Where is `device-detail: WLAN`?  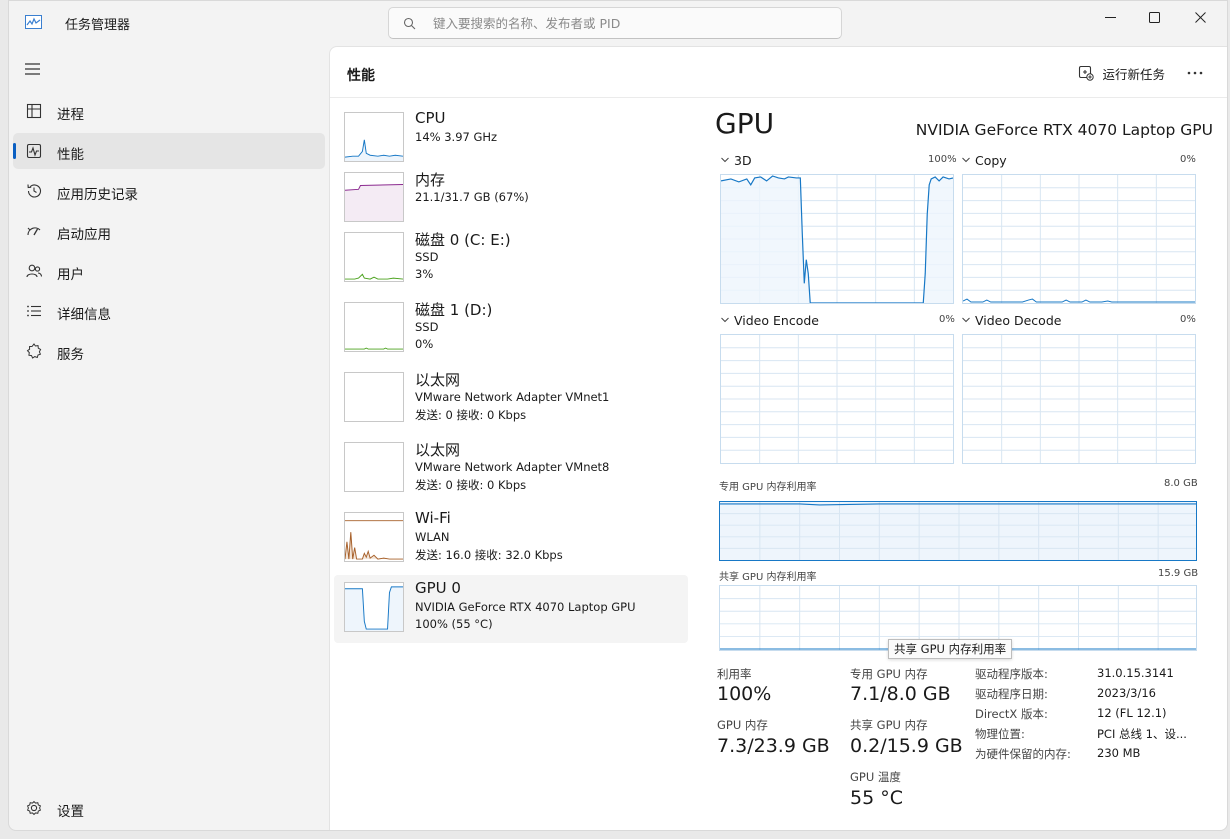
device-detail: WLAN is located at coordinates (432, 537).